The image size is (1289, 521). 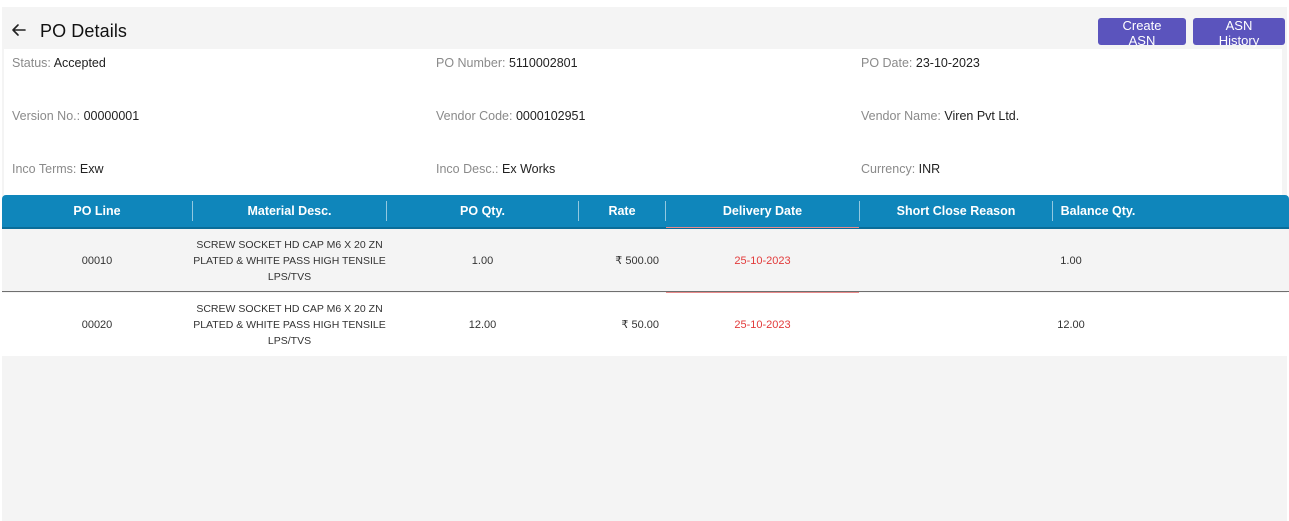 I want to click on currency-field: Currency: INR, so click(x=900, y=169).